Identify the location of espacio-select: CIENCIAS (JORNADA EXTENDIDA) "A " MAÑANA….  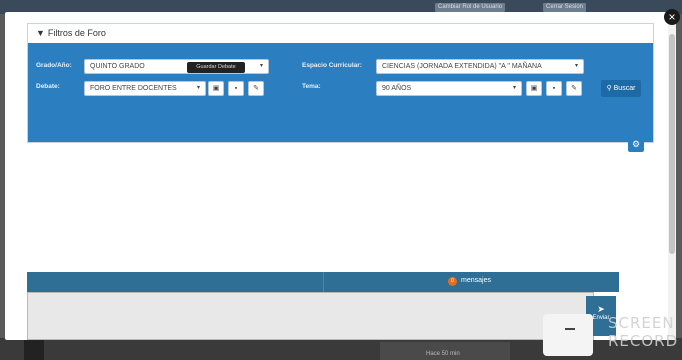
(480, 66).